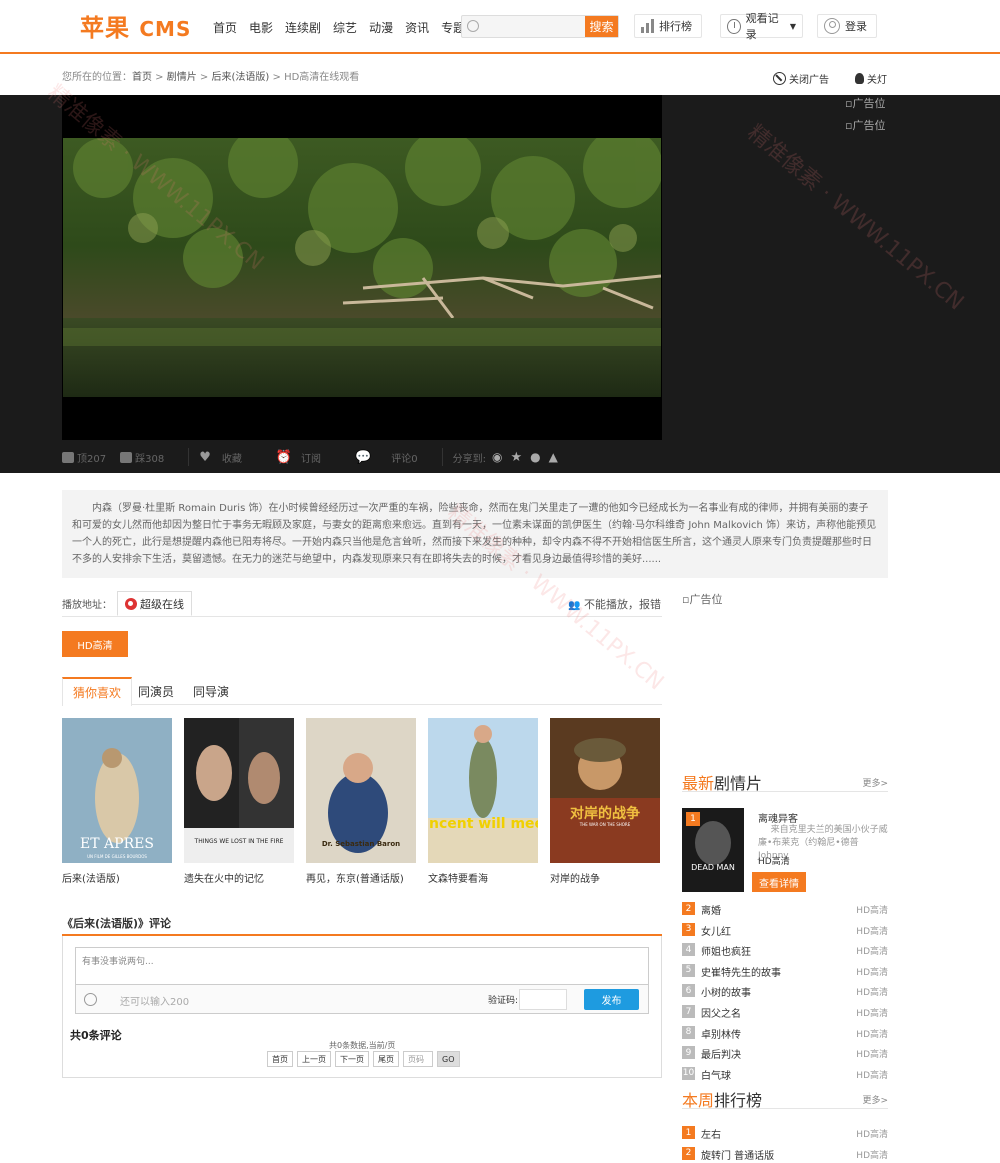  Describe the element at coordinates (97, 691) in the screenshot. I see `tab-guess-you-like: 猜你喜欢` at that location.